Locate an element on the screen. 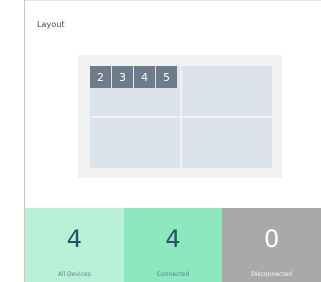  stat-disconnected: 0 Disconnected is located at coordinates (271, 245).